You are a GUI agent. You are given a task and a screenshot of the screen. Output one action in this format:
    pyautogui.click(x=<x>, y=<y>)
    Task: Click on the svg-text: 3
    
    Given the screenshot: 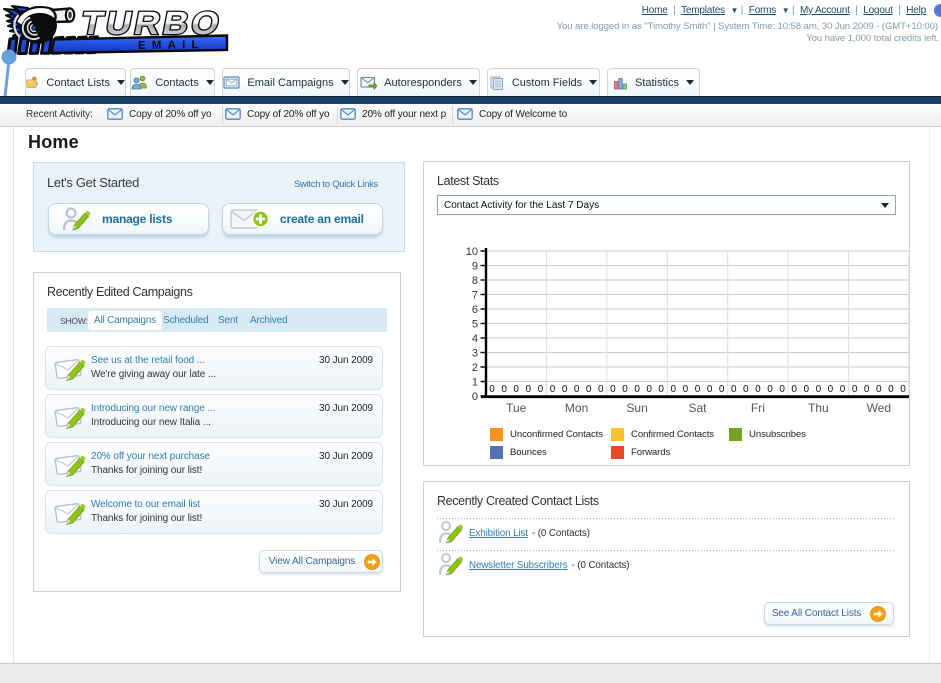 What is the action you would take?
    pyautogui.click(x=475, y=354)
    